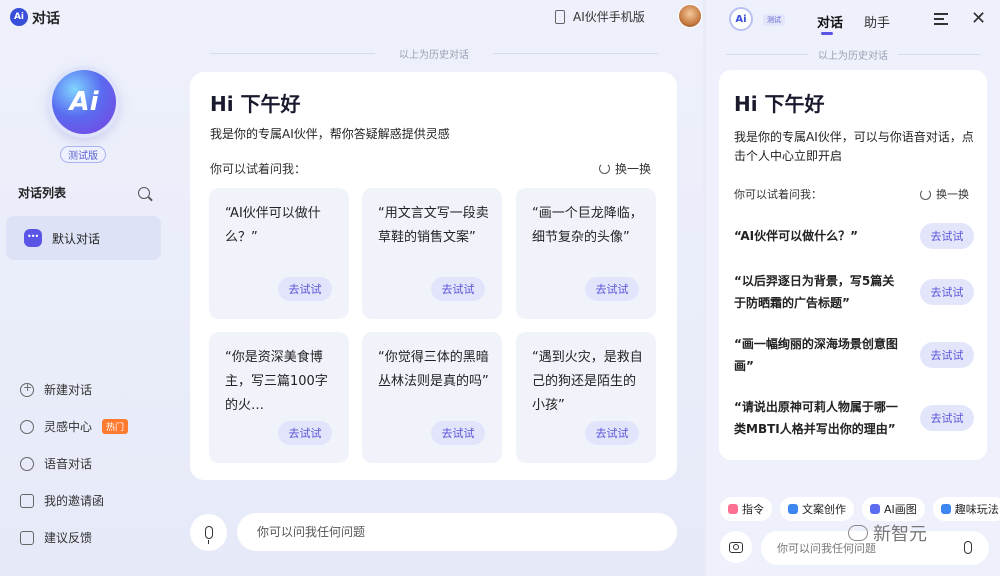  What do you see at coordinates (457, 532) in the screenshot?
I see `chat-input` at bounding box center [457, 532].